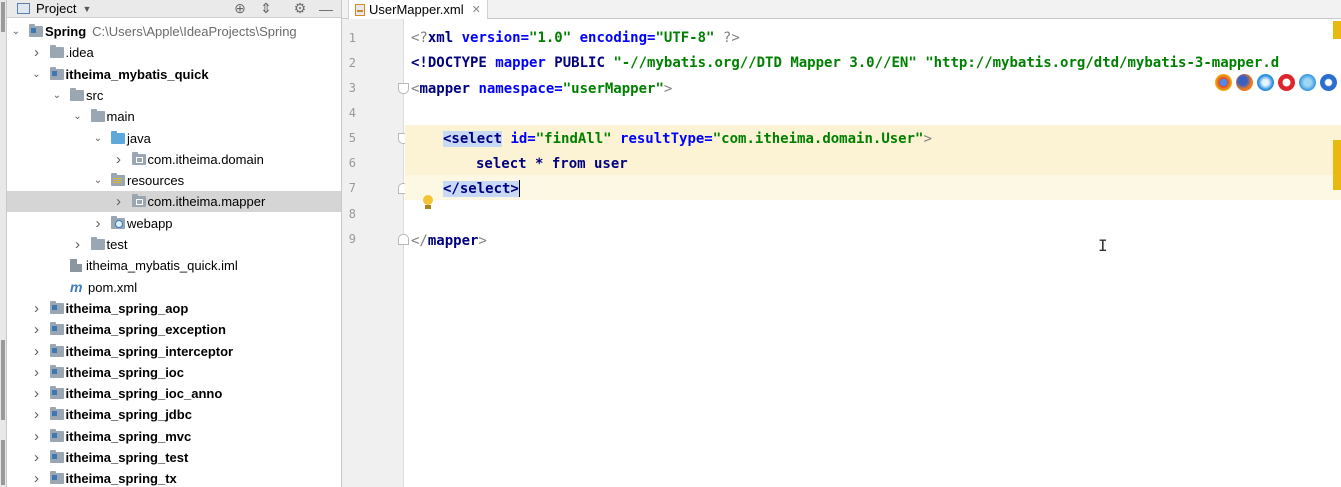 Image resolution: width=1341 pixels, height=487 pixels. Describe the element at coordinates (174, 414) in the screenshot. I see `tree-row-itheima-spring-jdbc: › itheima_spring_jdbc` at that location.